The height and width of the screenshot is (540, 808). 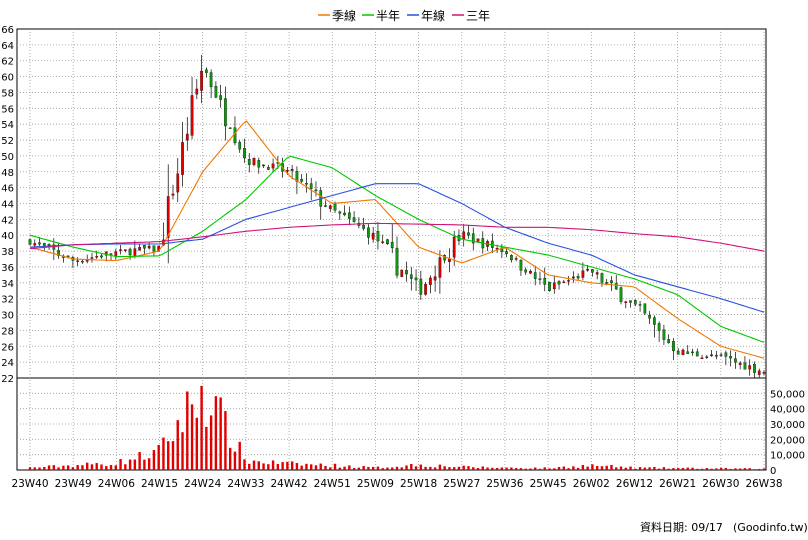 I want to click on price-tick-label: 54, so click(x=7, y=125).